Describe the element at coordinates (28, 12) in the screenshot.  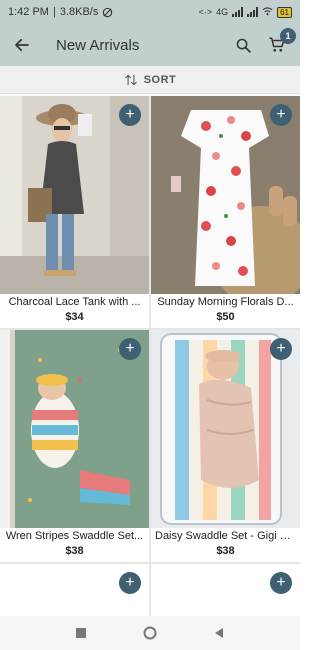
I see `status-time: 1:42 PM` at that location.